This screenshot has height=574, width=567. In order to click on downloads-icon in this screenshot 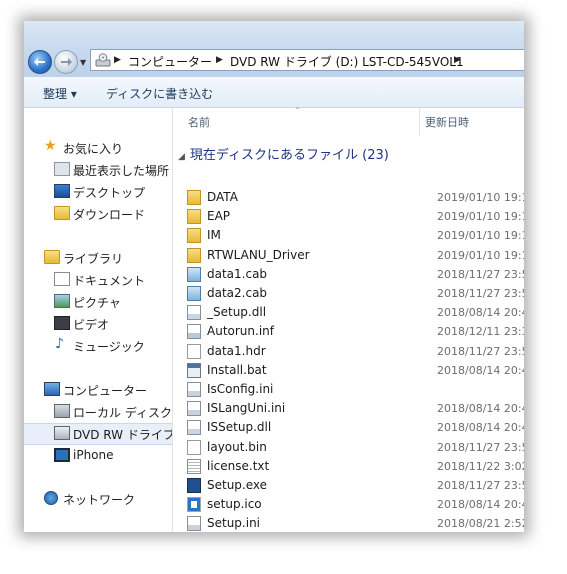, I will do `click(62, 213)`.